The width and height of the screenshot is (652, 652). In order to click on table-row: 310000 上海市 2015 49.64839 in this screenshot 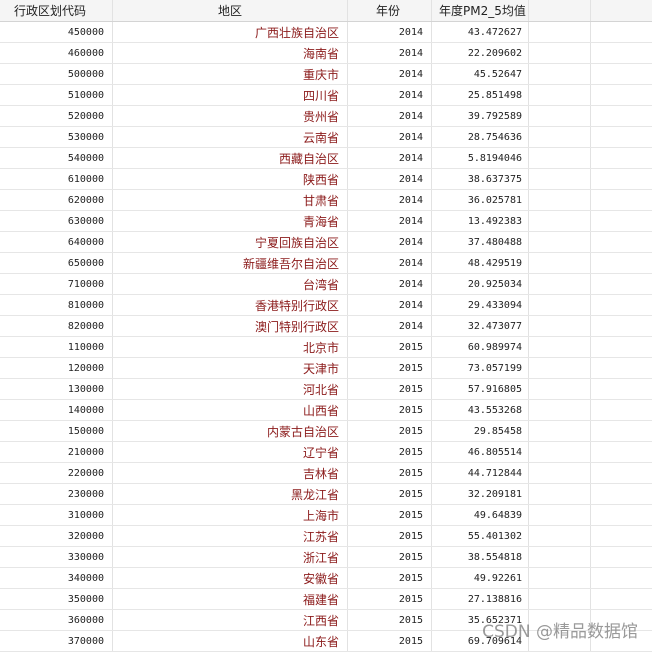, I will do `click(326, 515)`.